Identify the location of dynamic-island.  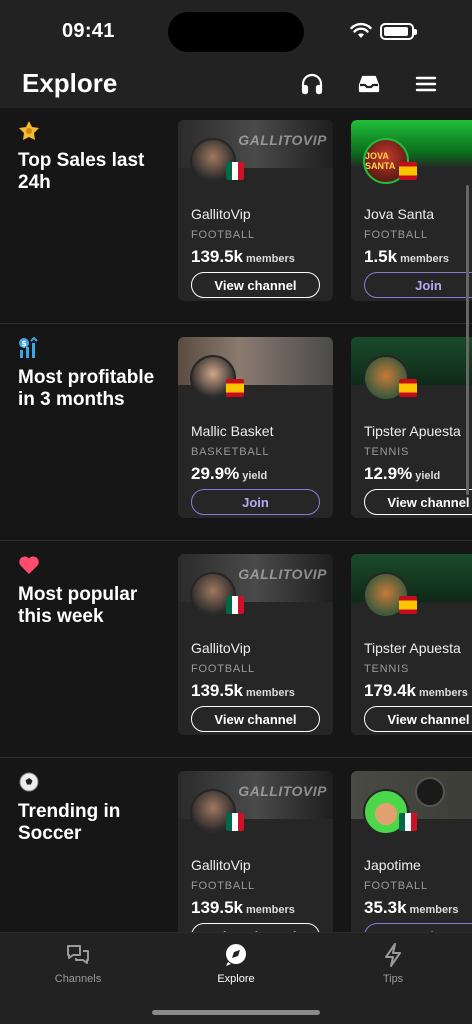
(236, 32).